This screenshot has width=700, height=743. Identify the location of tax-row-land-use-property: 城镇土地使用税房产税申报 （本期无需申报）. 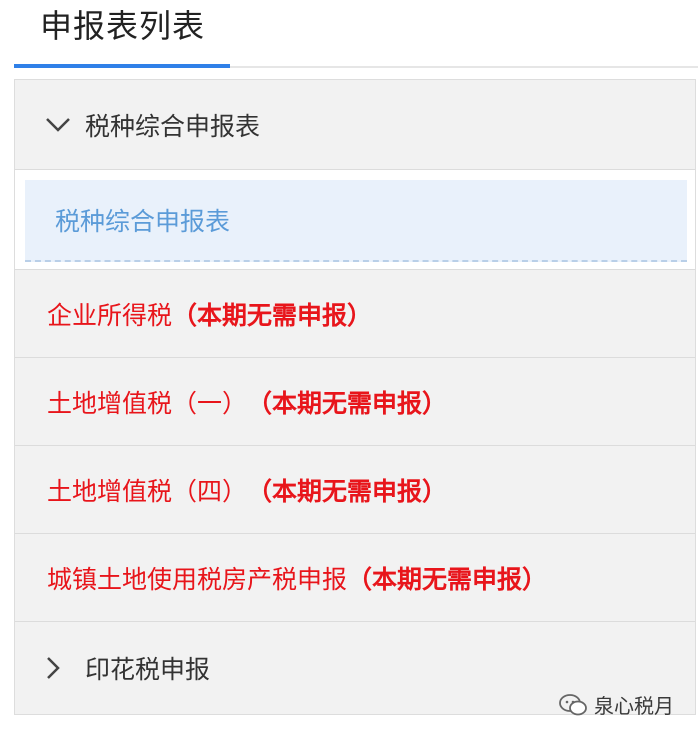
(355, 578).